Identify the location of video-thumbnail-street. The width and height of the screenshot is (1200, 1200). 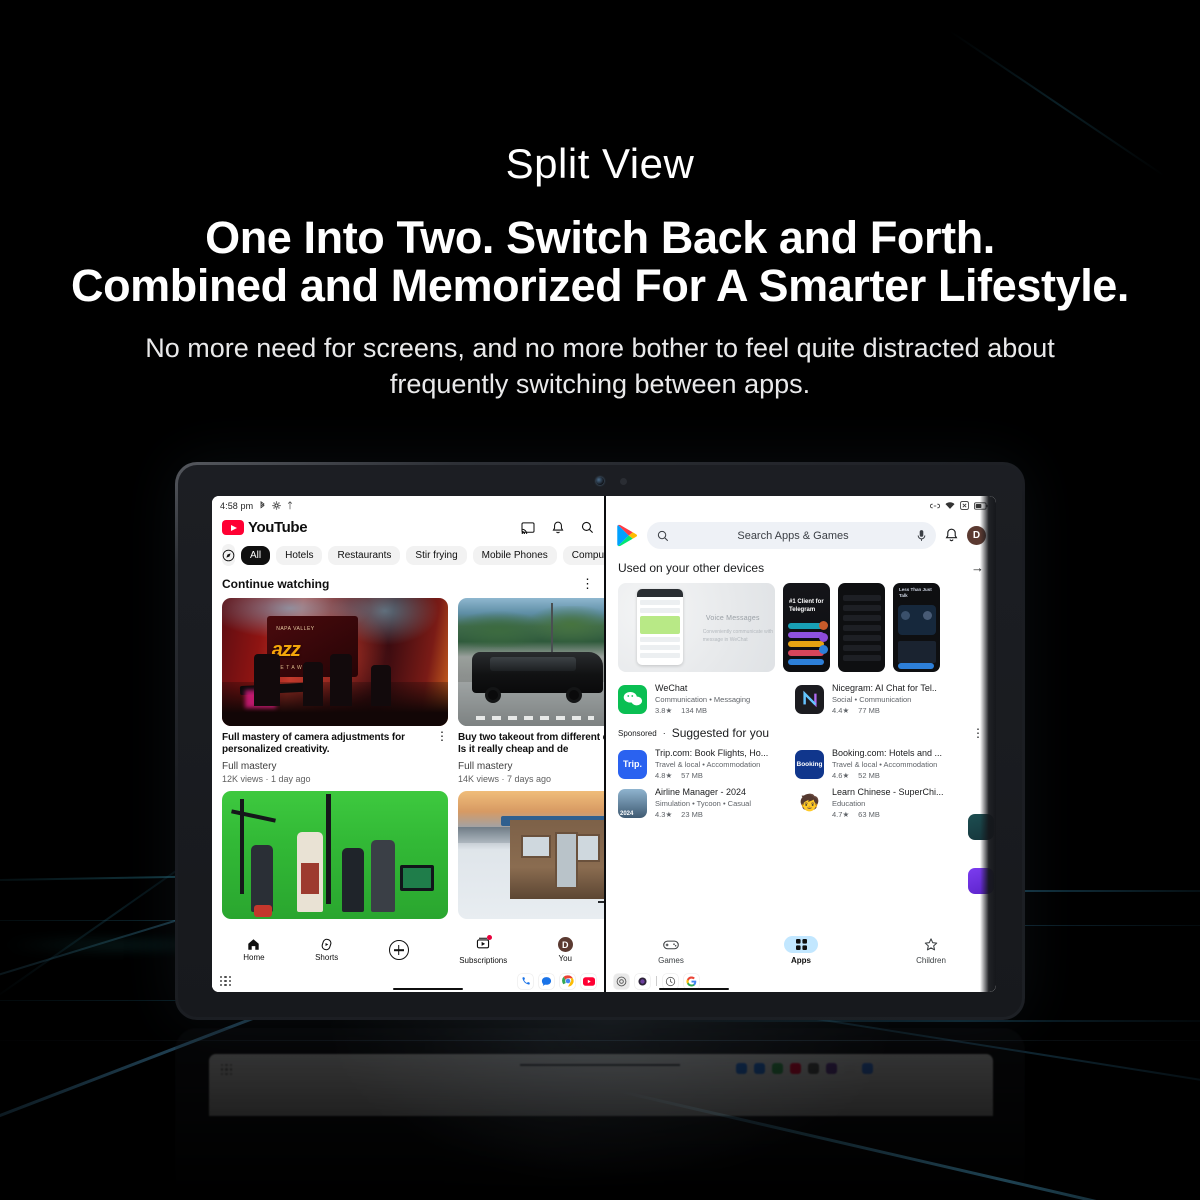
(531, 662).